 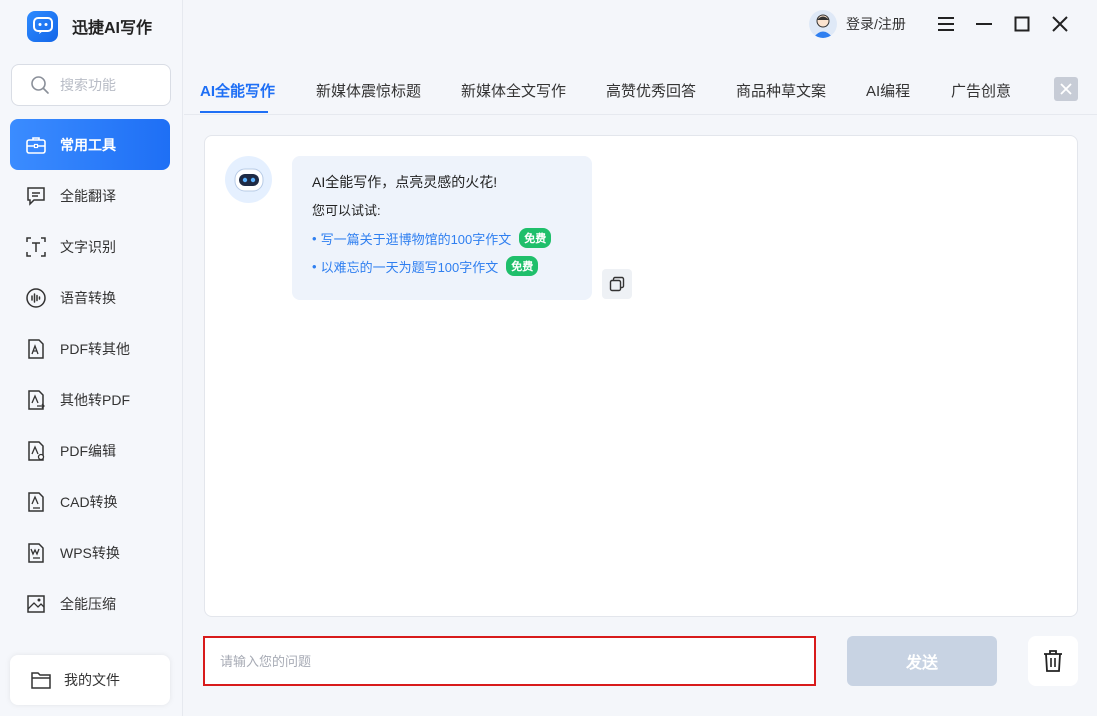 I want to click on sidebar-item-label: 全能压缩, so click(x=88, y=603).